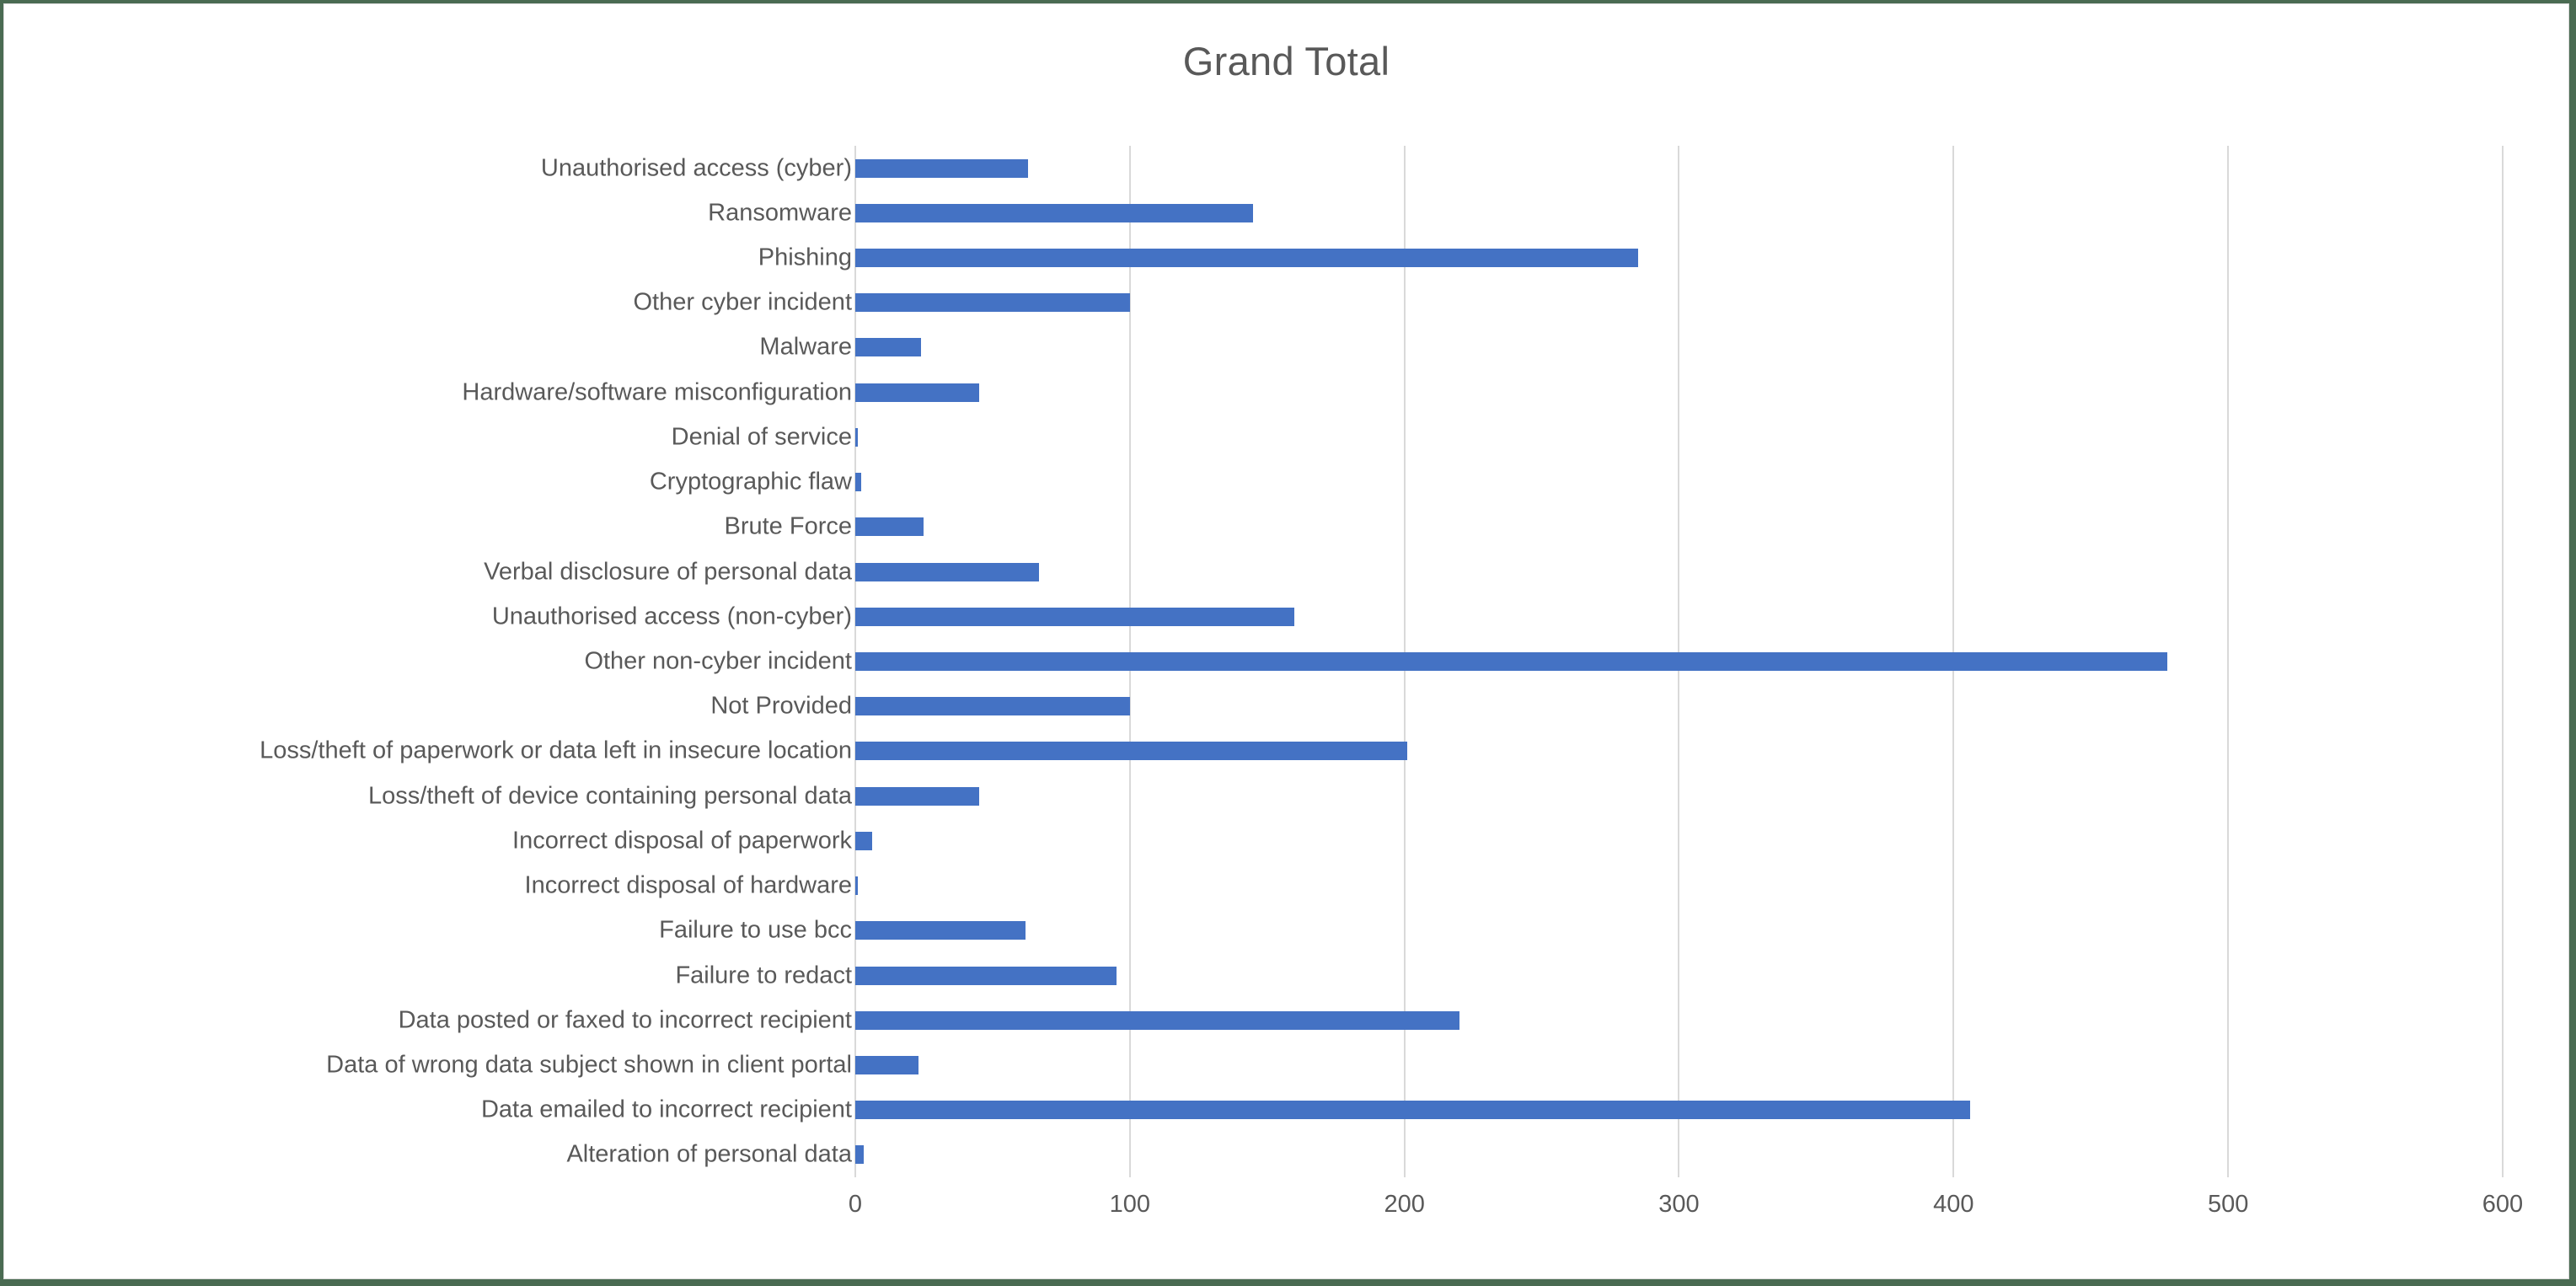  I want to click on category-label: Other cyber incident, so click(742, 302).